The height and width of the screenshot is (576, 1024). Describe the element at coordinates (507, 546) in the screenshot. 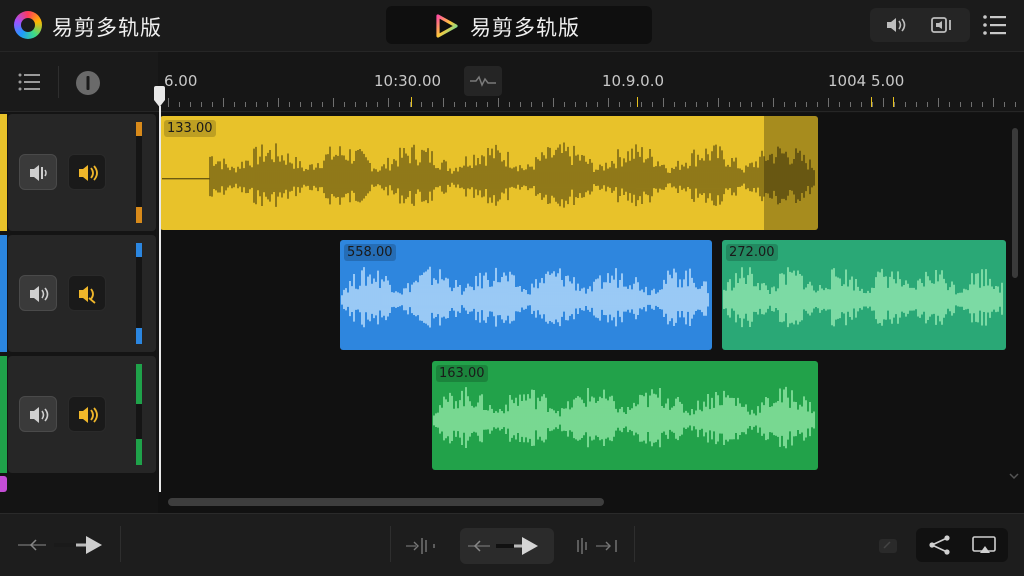

I see `move-tool-button` at that location.